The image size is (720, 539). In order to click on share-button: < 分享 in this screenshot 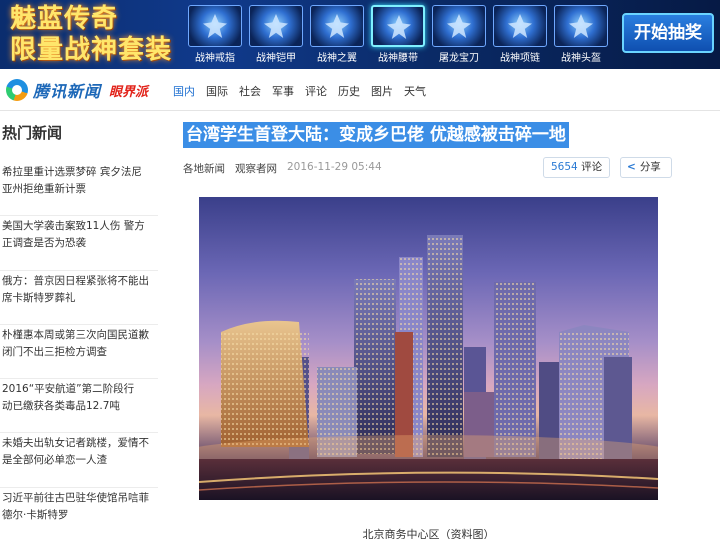, I will do `click(646, 167)`.